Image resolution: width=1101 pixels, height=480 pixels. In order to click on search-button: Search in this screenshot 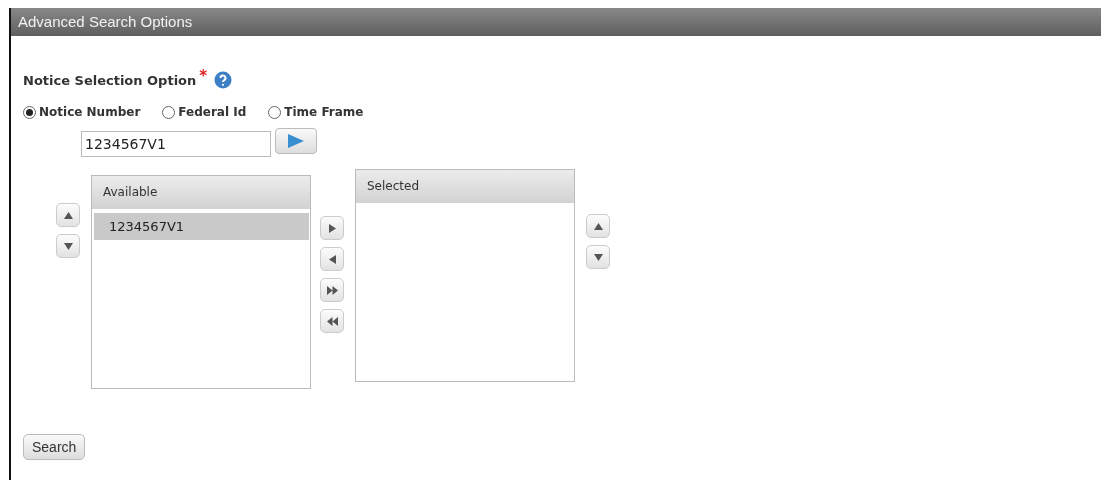, I will do `click(54, 447)`.